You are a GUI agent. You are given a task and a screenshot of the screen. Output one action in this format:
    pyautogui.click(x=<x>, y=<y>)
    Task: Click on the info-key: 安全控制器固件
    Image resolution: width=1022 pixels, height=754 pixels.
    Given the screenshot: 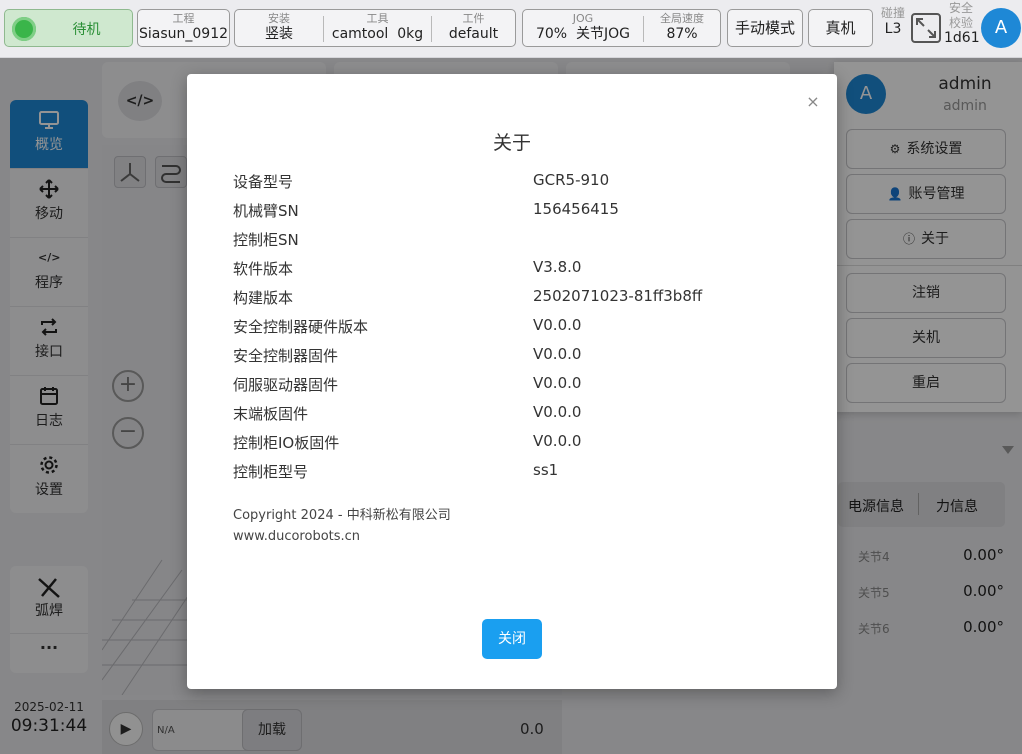 What is the action you would take?
    pyautogui.click(x=286, y=356)
    